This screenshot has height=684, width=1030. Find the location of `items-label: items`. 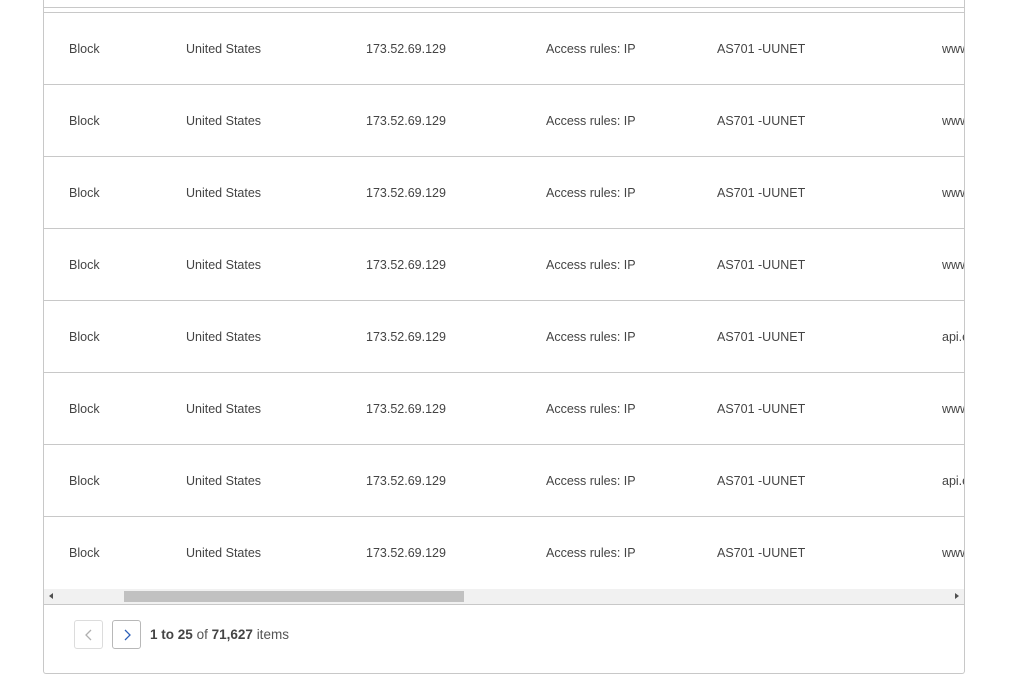

items-label: items is located at coordinates (272, 634).